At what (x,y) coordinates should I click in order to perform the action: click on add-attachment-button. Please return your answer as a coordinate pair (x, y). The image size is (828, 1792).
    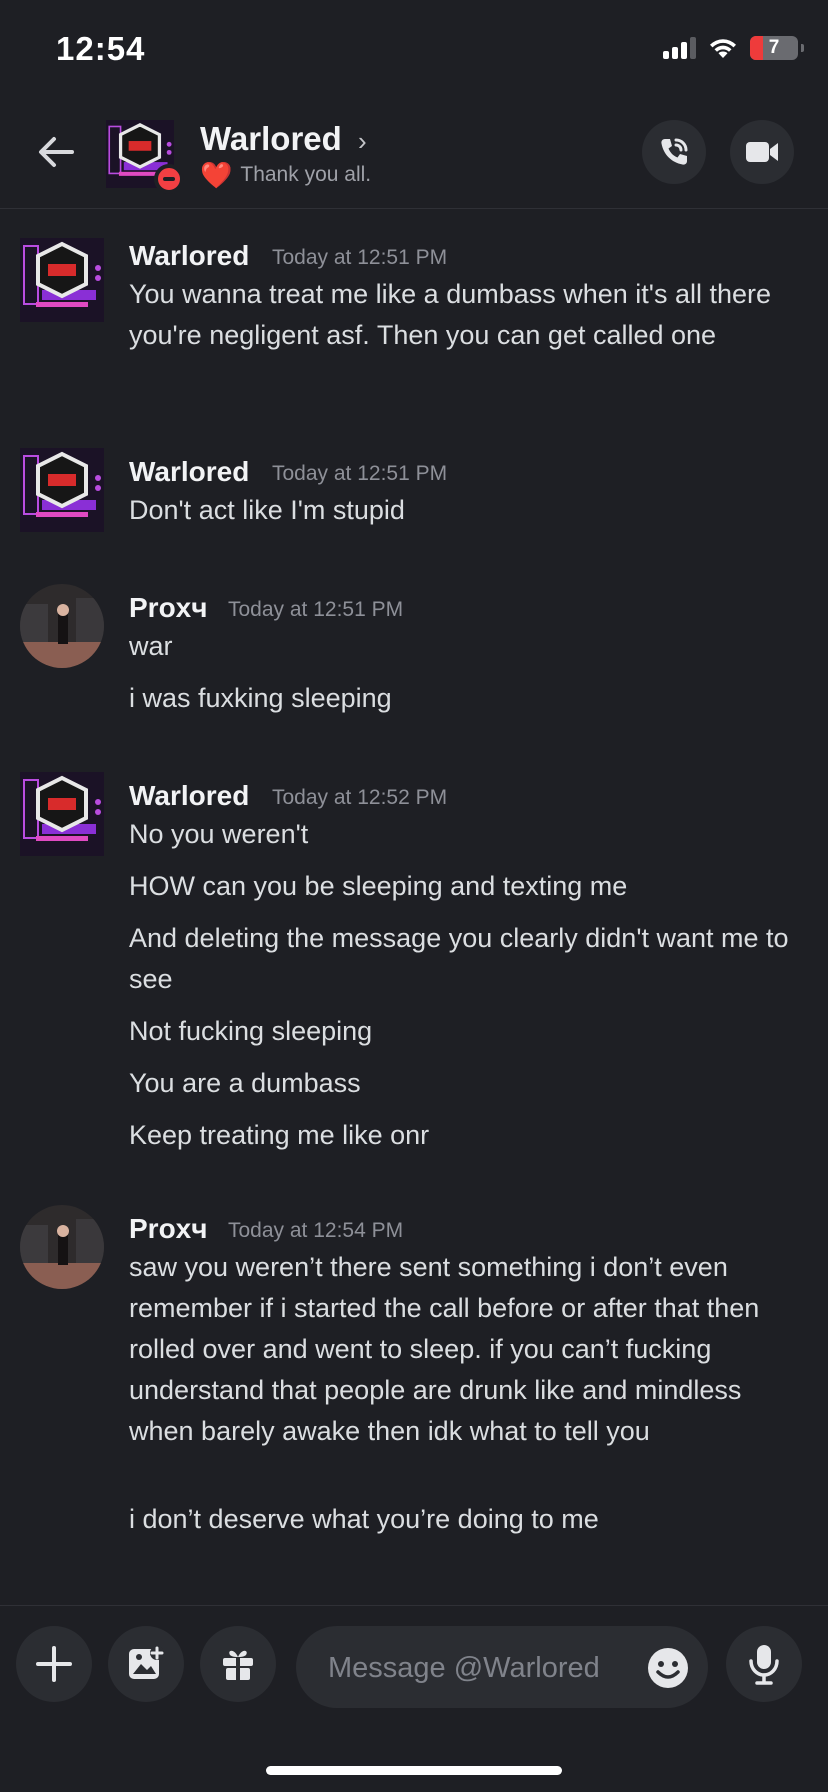
    Looking at the image, I should click on (54, 1664).